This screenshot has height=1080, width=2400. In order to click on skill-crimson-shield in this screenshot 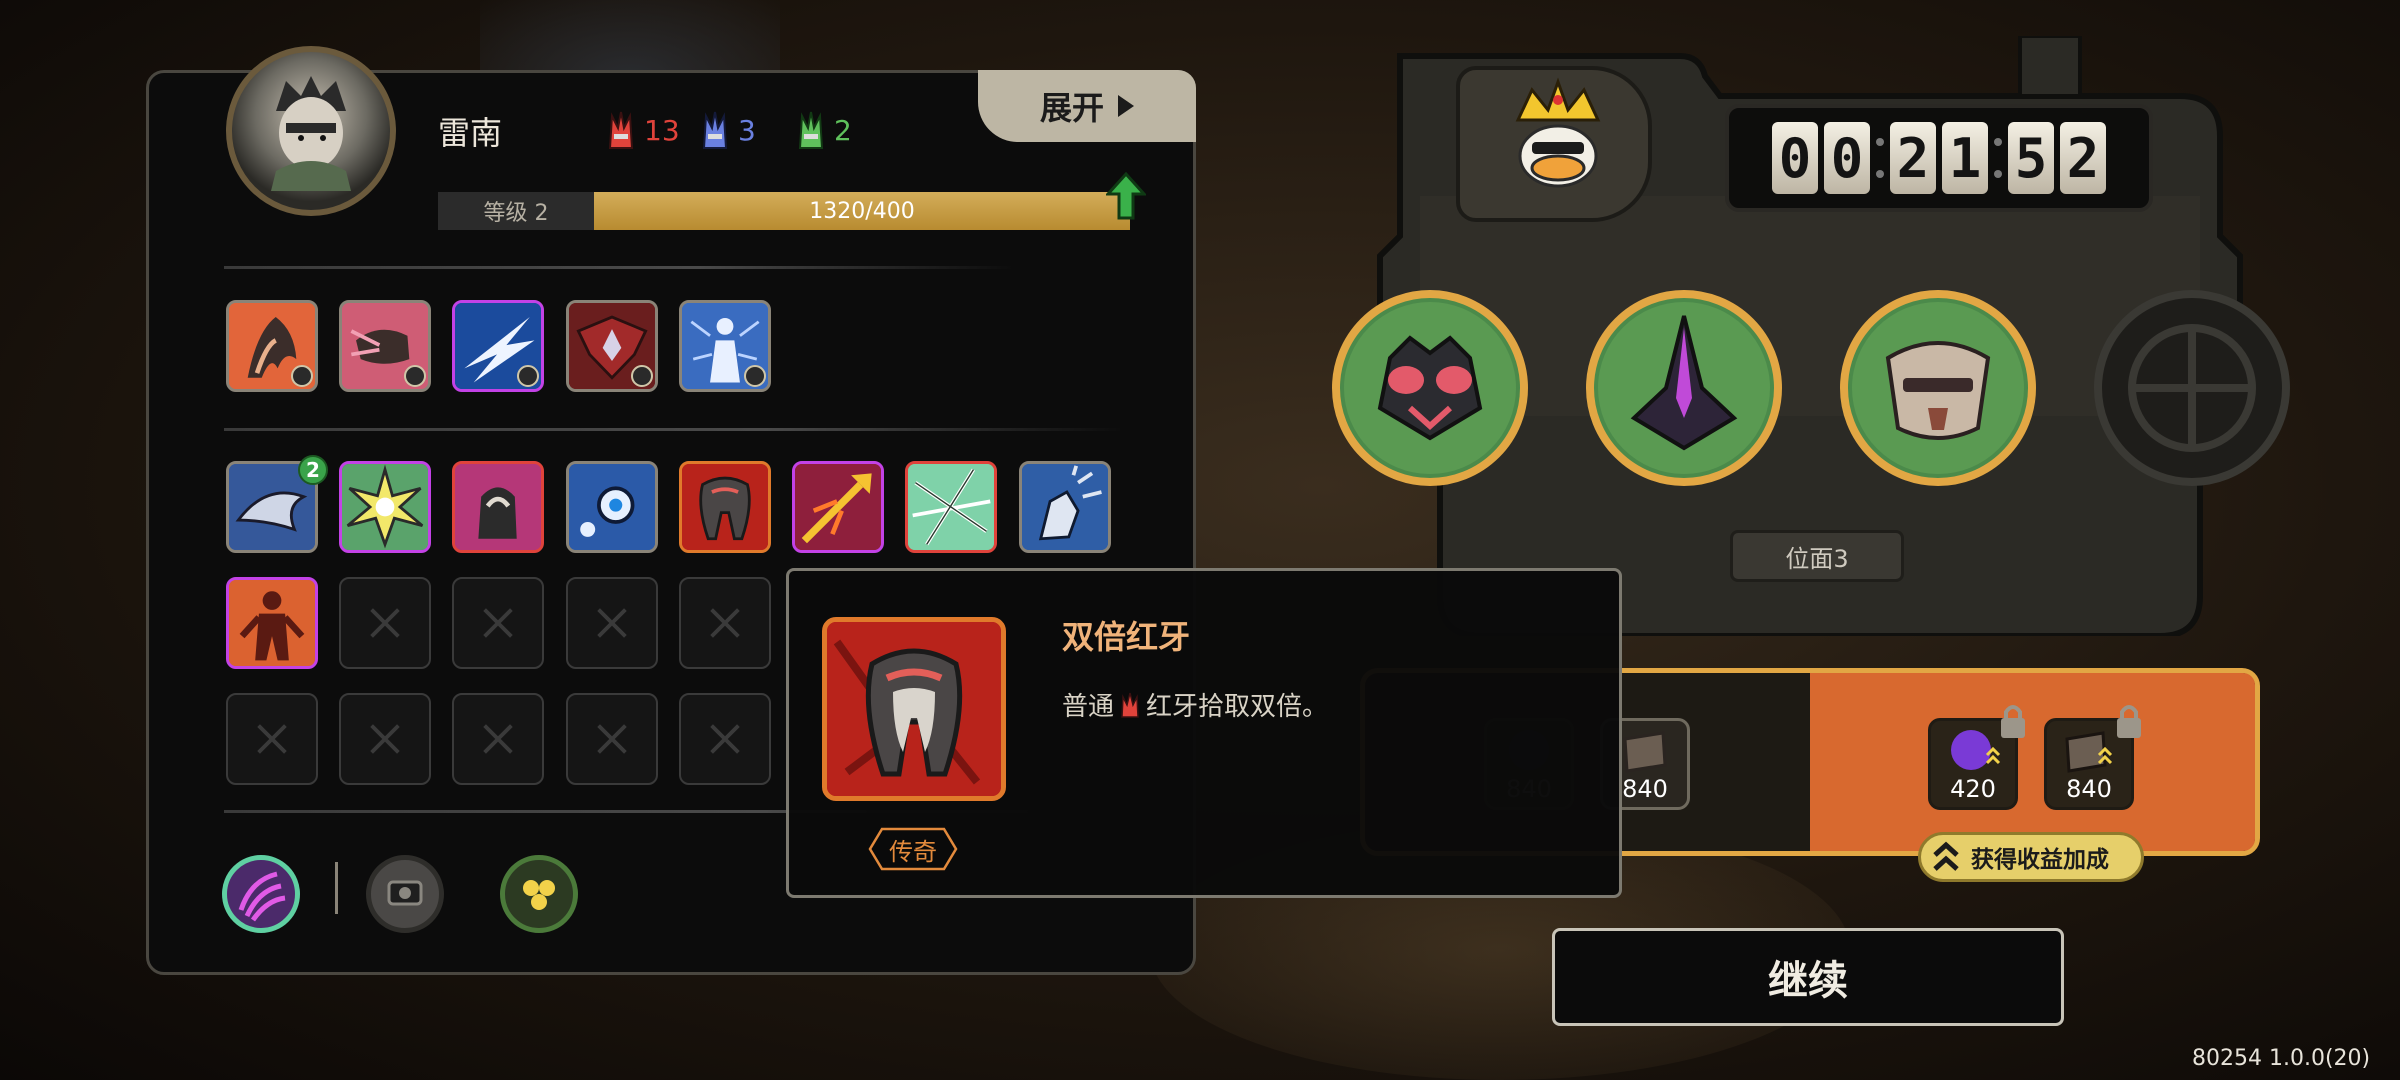, I will do `click(612, 346)`.